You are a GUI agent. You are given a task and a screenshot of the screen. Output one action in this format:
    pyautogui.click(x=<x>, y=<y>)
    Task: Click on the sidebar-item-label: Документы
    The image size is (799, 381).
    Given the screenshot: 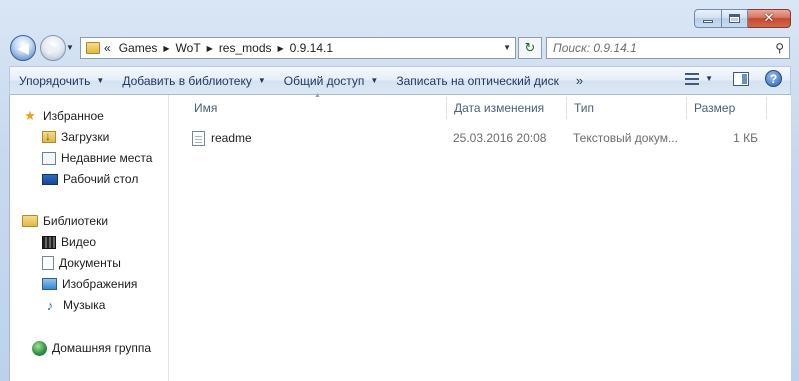 What is the action you would take?
    pyautogui.click(x=90, y=263)
    